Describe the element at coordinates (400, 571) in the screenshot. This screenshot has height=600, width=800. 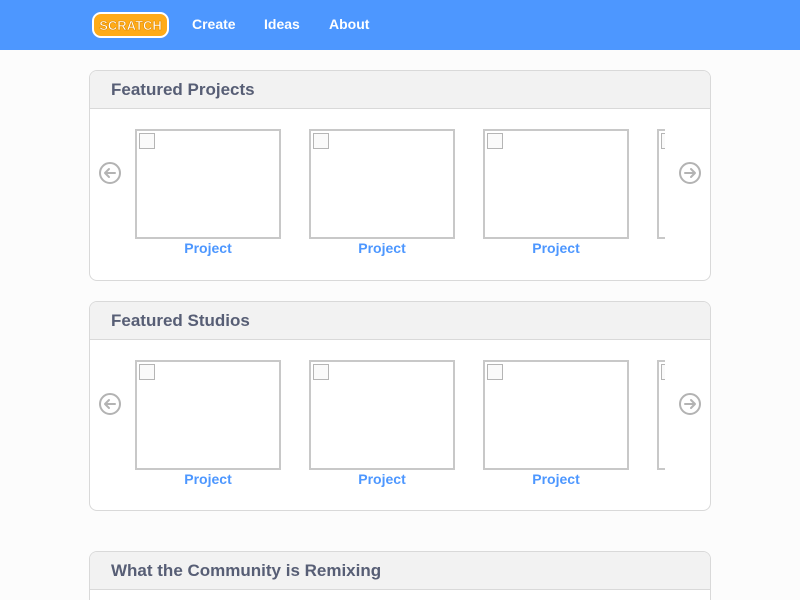
I see `section-title: What the Community is Remixing` at that location.